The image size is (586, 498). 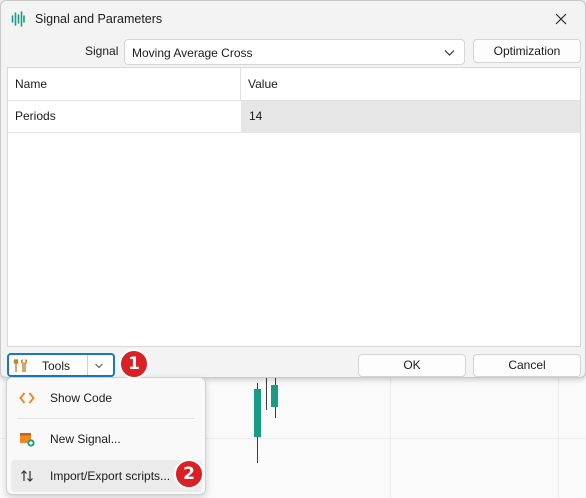 I want to click on close-icon, so click(x=561, y=19).